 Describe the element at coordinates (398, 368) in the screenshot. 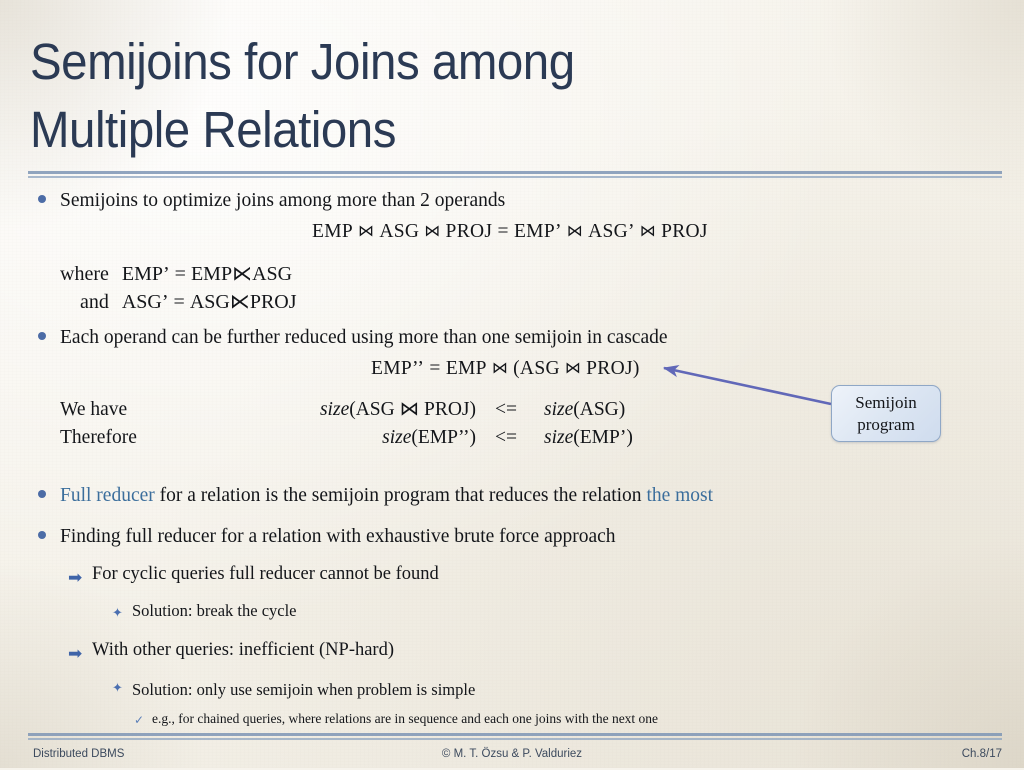

I see `formula2-emp-dprime: EMP’’` at that location.